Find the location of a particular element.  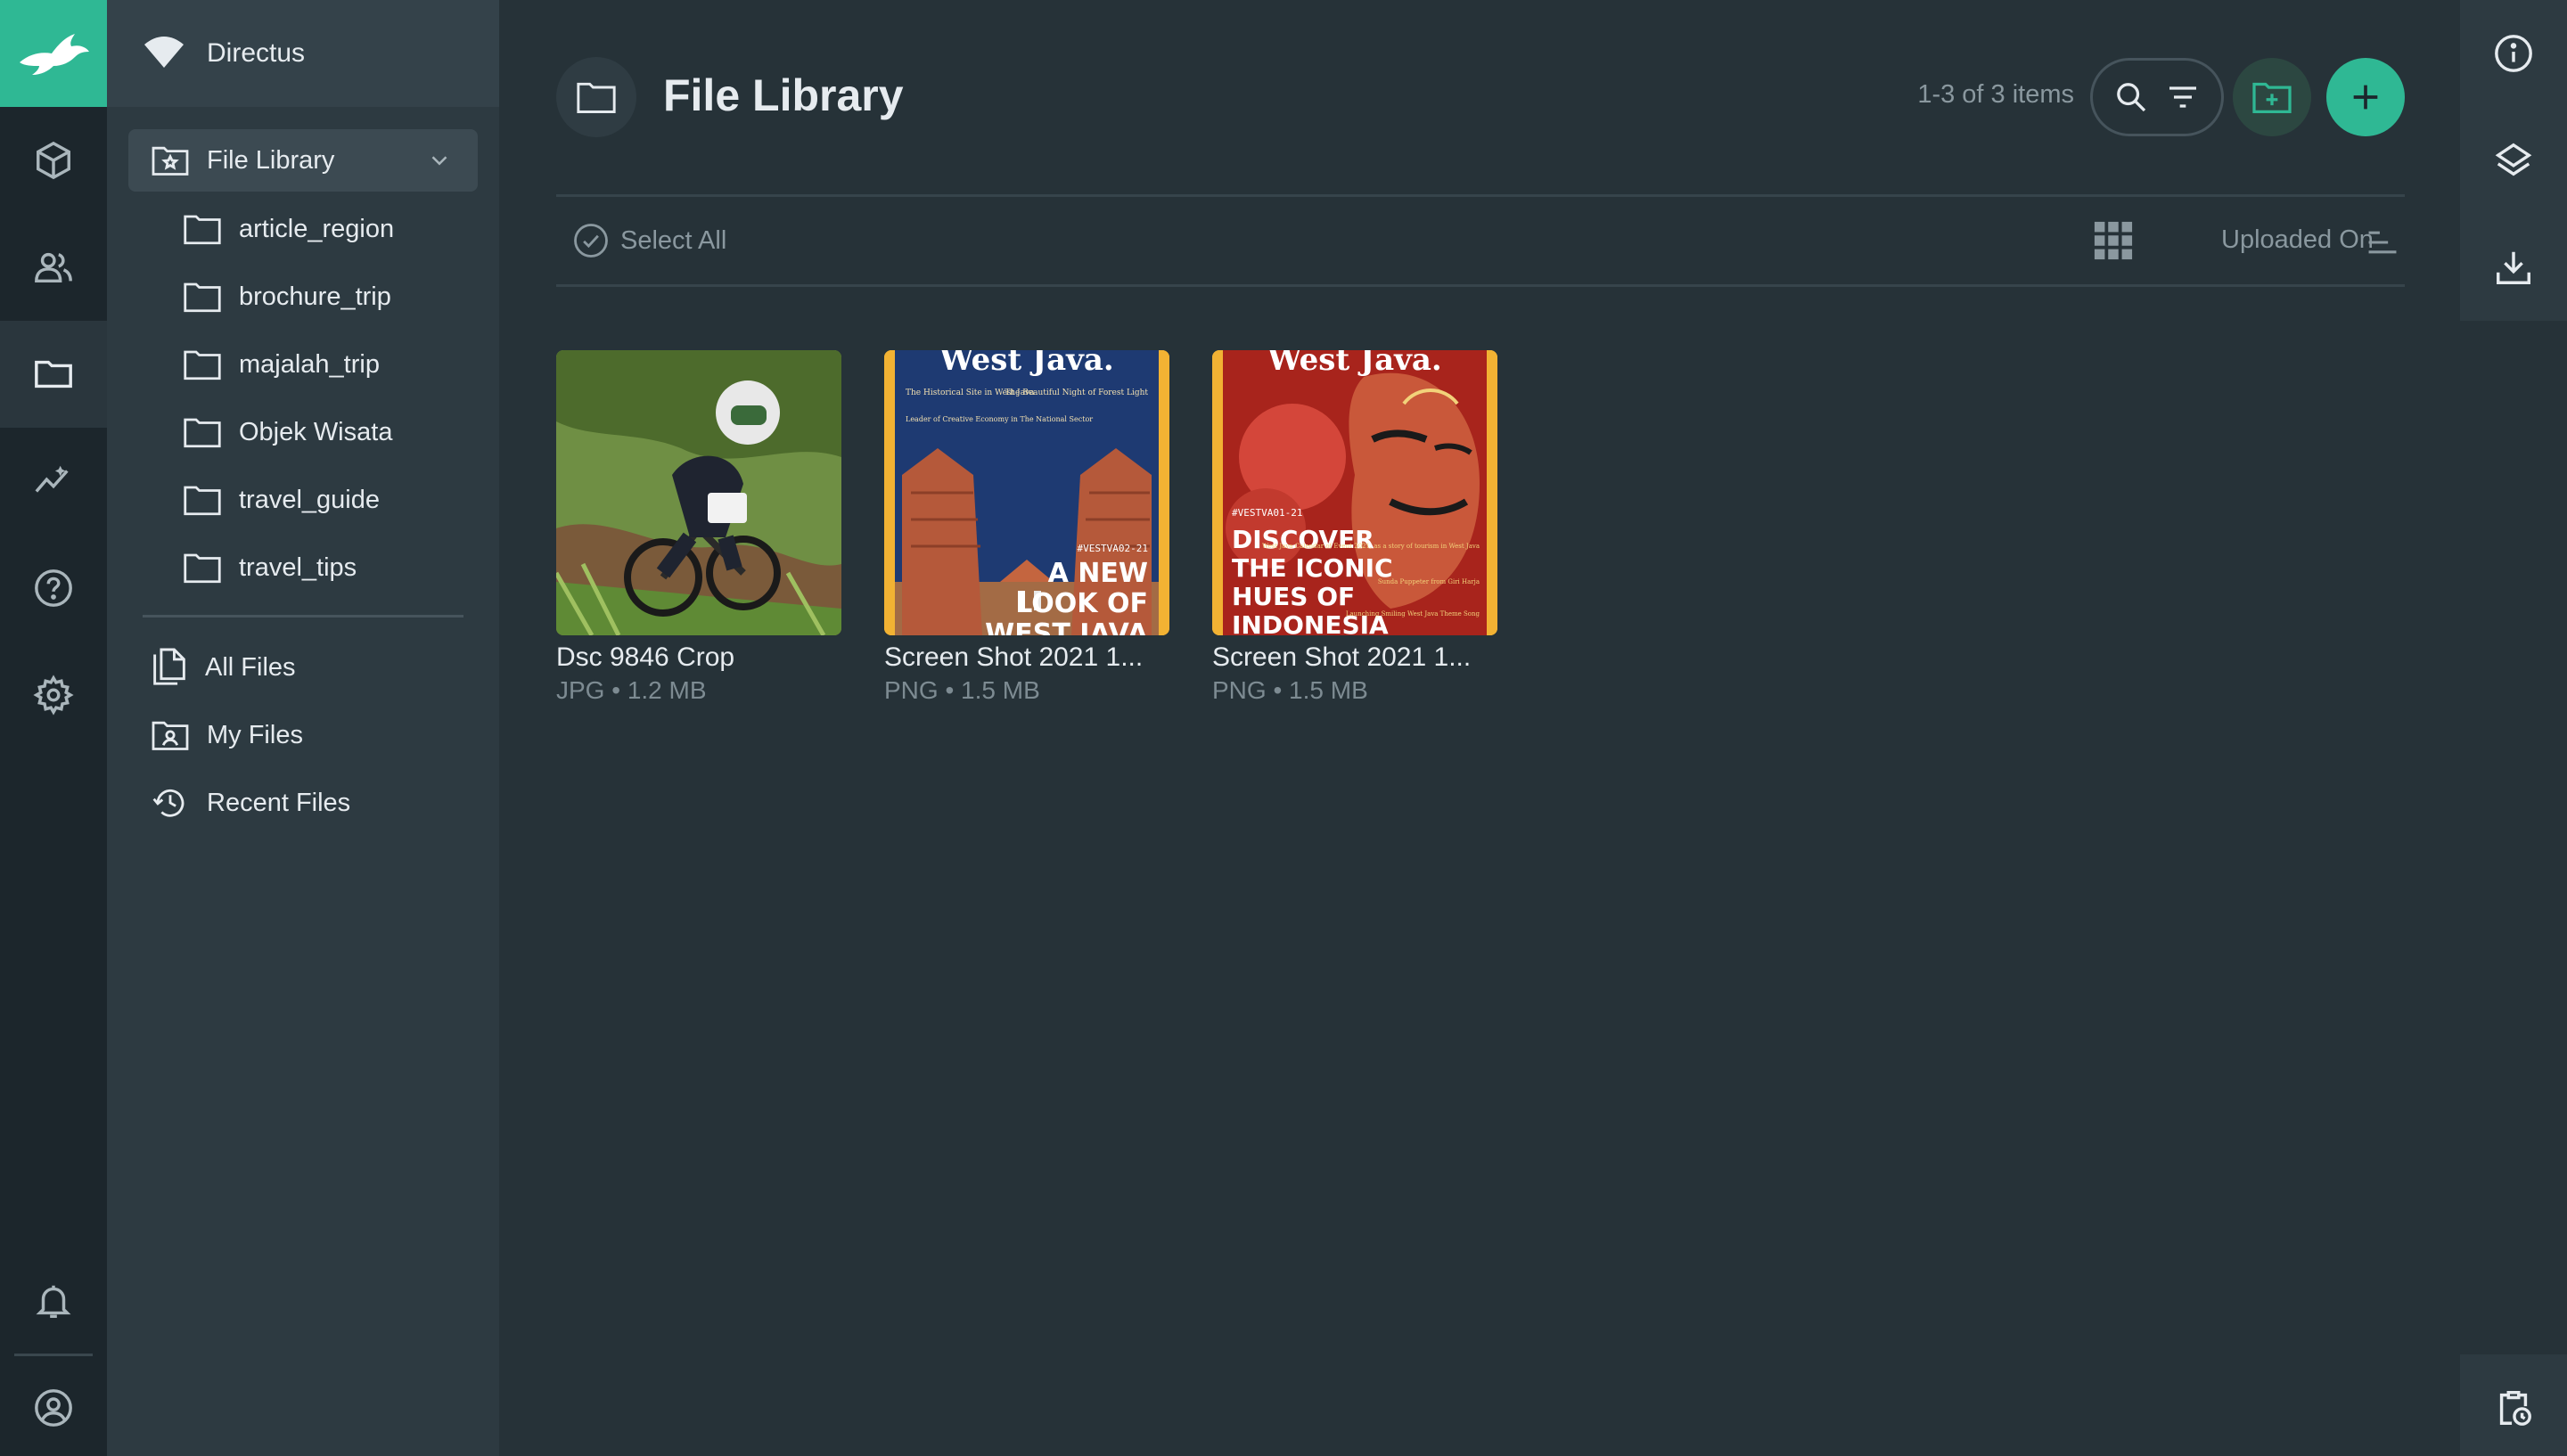

nav-item-all-files: All Files is located at coordinates (303, 667).